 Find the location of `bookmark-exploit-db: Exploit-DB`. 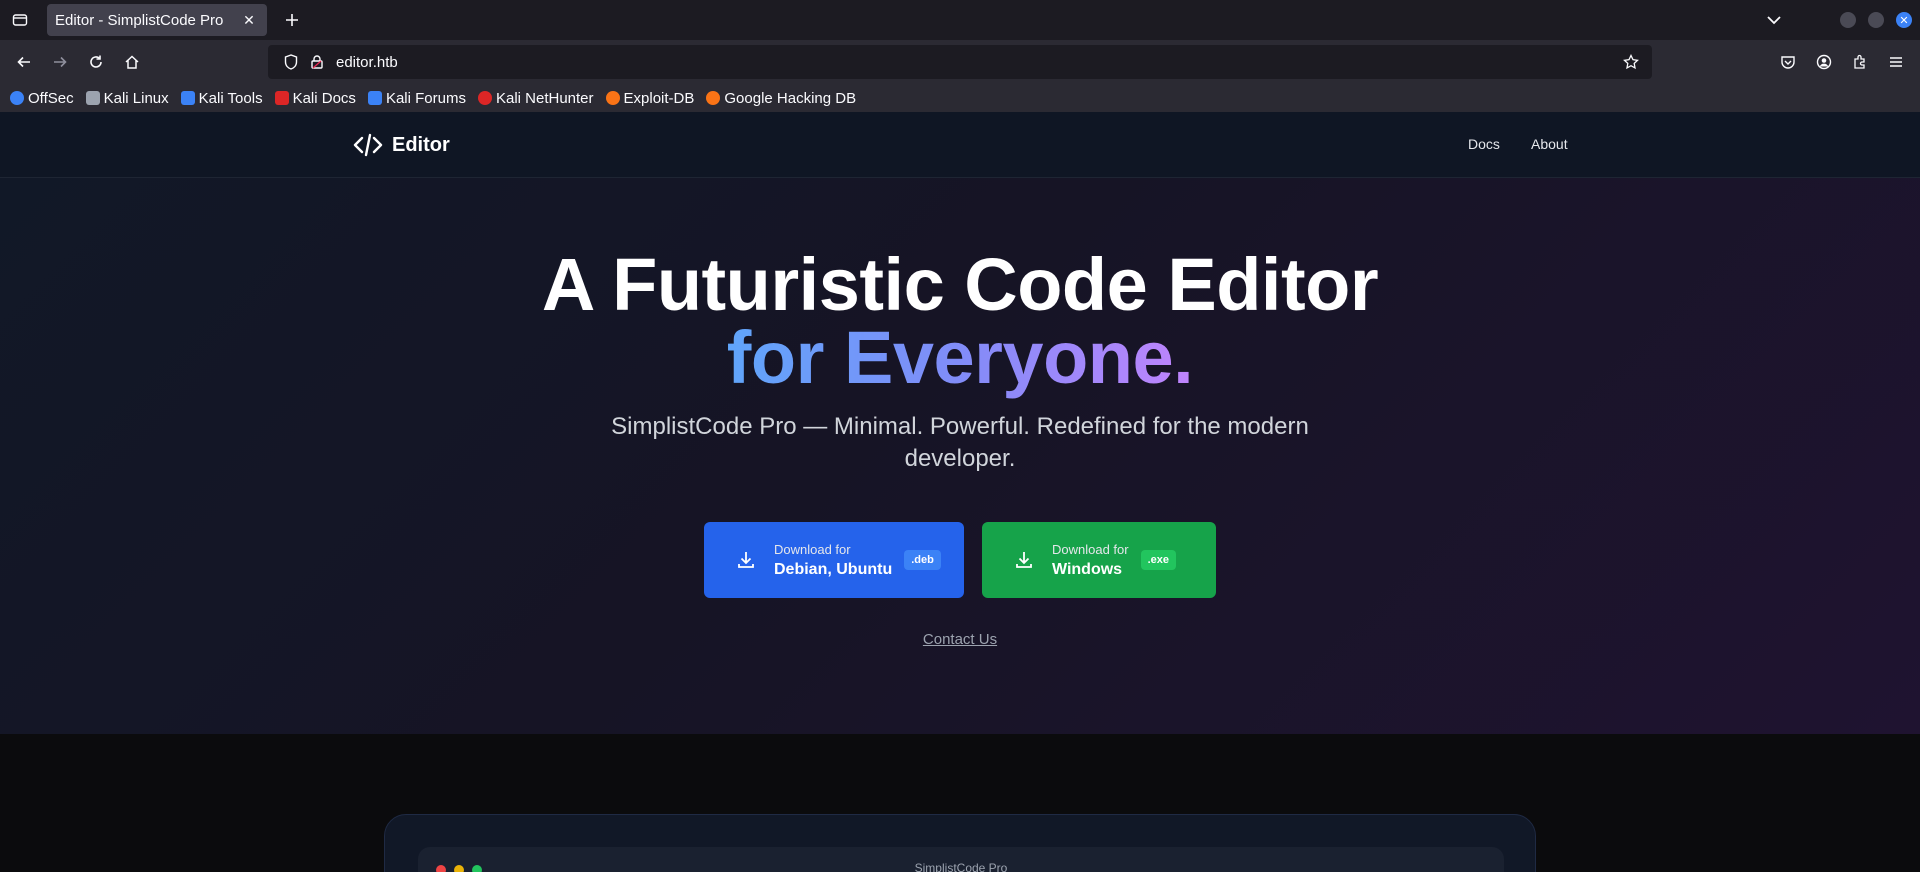

bookmark-exploit-db: Exploit-DB is located at coordinates (649, 98).